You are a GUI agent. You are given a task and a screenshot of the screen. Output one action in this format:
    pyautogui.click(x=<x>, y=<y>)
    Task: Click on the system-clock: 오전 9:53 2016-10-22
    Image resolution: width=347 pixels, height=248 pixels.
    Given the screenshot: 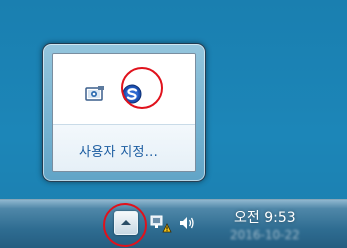 What is the action you would take?
    pyautogui.click(x=273, y=226)
    